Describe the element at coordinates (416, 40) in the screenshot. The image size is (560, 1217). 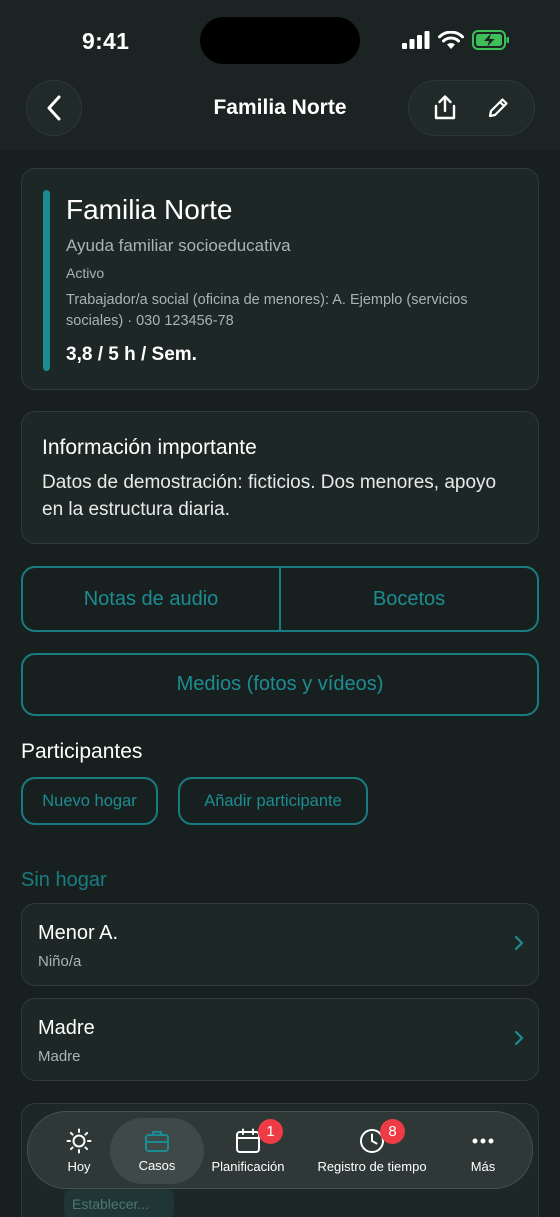
I see `signal-icon` at that location.